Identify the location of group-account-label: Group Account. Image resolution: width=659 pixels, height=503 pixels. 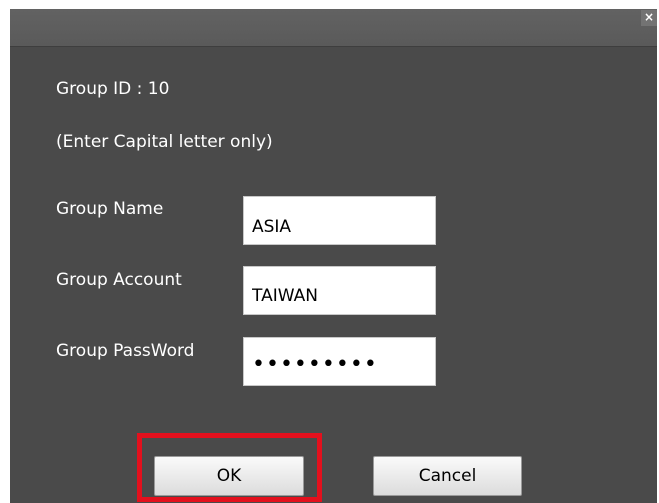
(119, 280).